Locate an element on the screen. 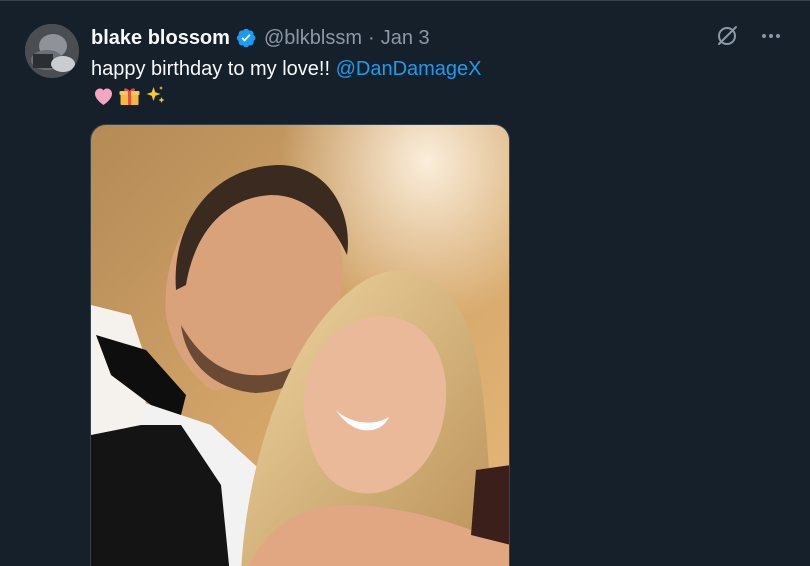 This screenshot has height=566, width=810. heart-icon is located at coordinates (103, 96).